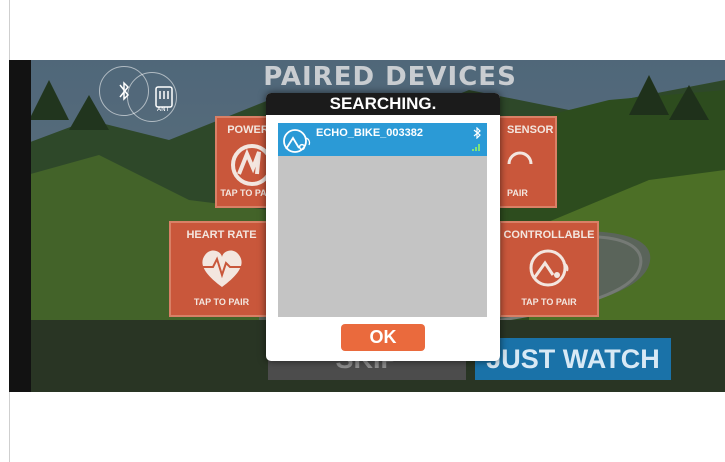  I want to click on tile-heart-rate-pair-text: TAP TO PAIR, so click(221, 302).